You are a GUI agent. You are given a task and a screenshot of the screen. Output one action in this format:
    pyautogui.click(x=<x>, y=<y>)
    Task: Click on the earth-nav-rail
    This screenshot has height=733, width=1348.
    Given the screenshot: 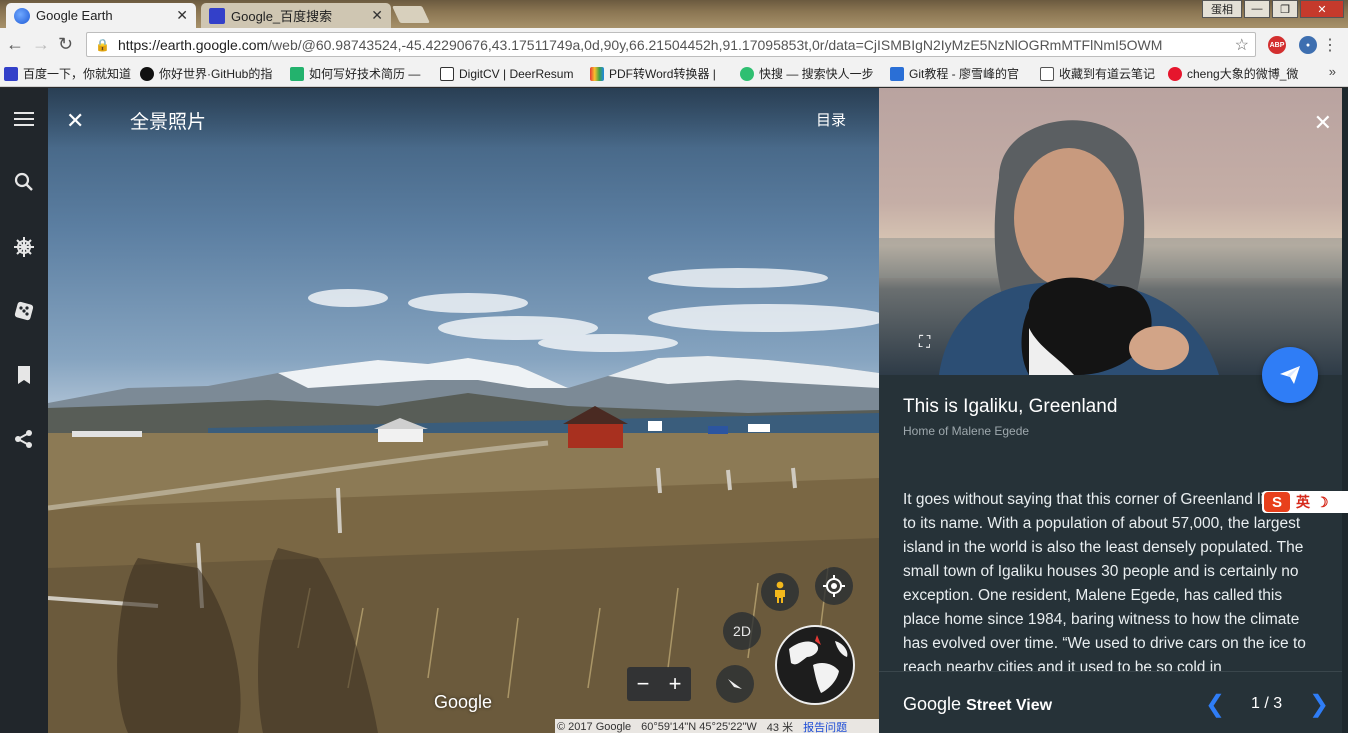 What is the action you would take?
    pyautogui.click(x=24, y=410)
    